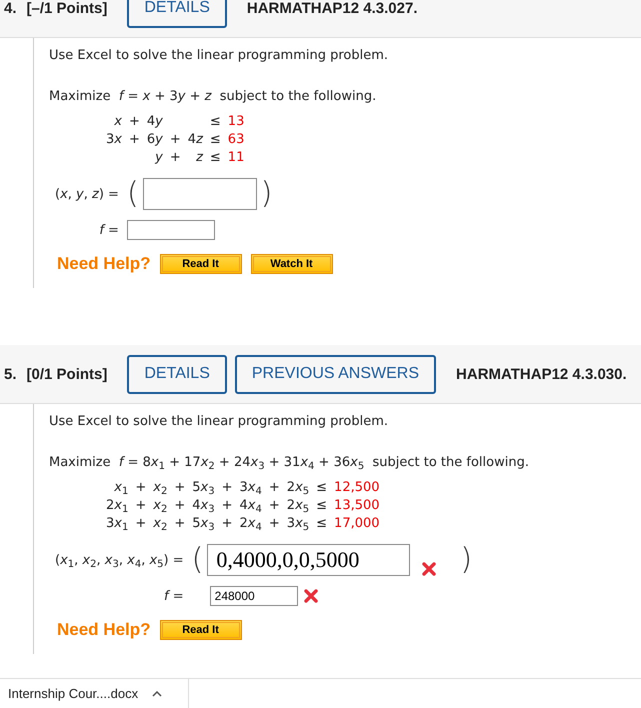 Image resolution: width=641 pixels, height=708 pixels. What do you see at coordinates (117, 121) in the screenshot?
I see `constraint-term: x` at bounding box center [117, 121].